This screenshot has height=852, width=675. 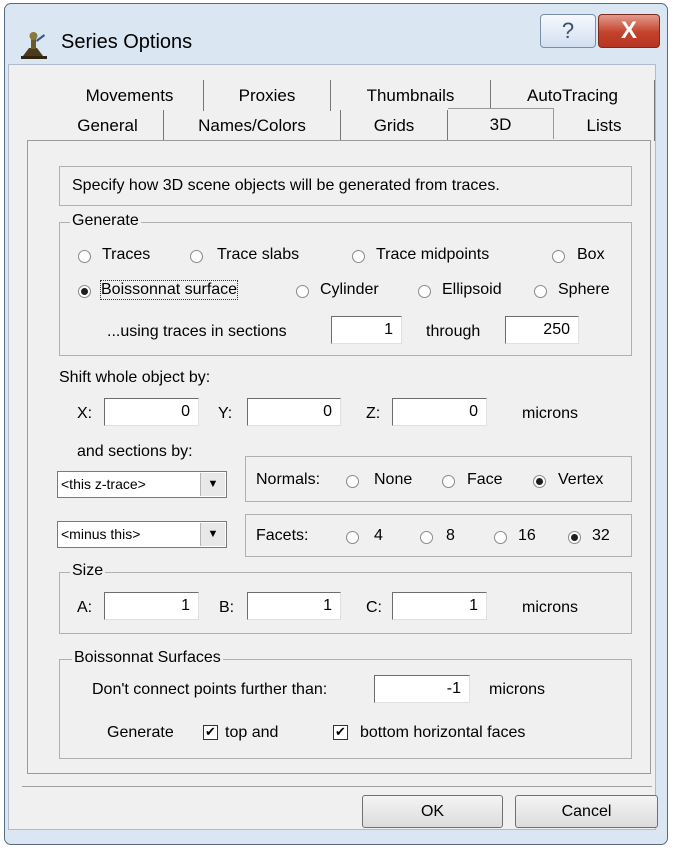 What do you see at coordinates (439, 606) in the screenshot?
I see `size-c-field: 1` at bounding box center [439, 606].